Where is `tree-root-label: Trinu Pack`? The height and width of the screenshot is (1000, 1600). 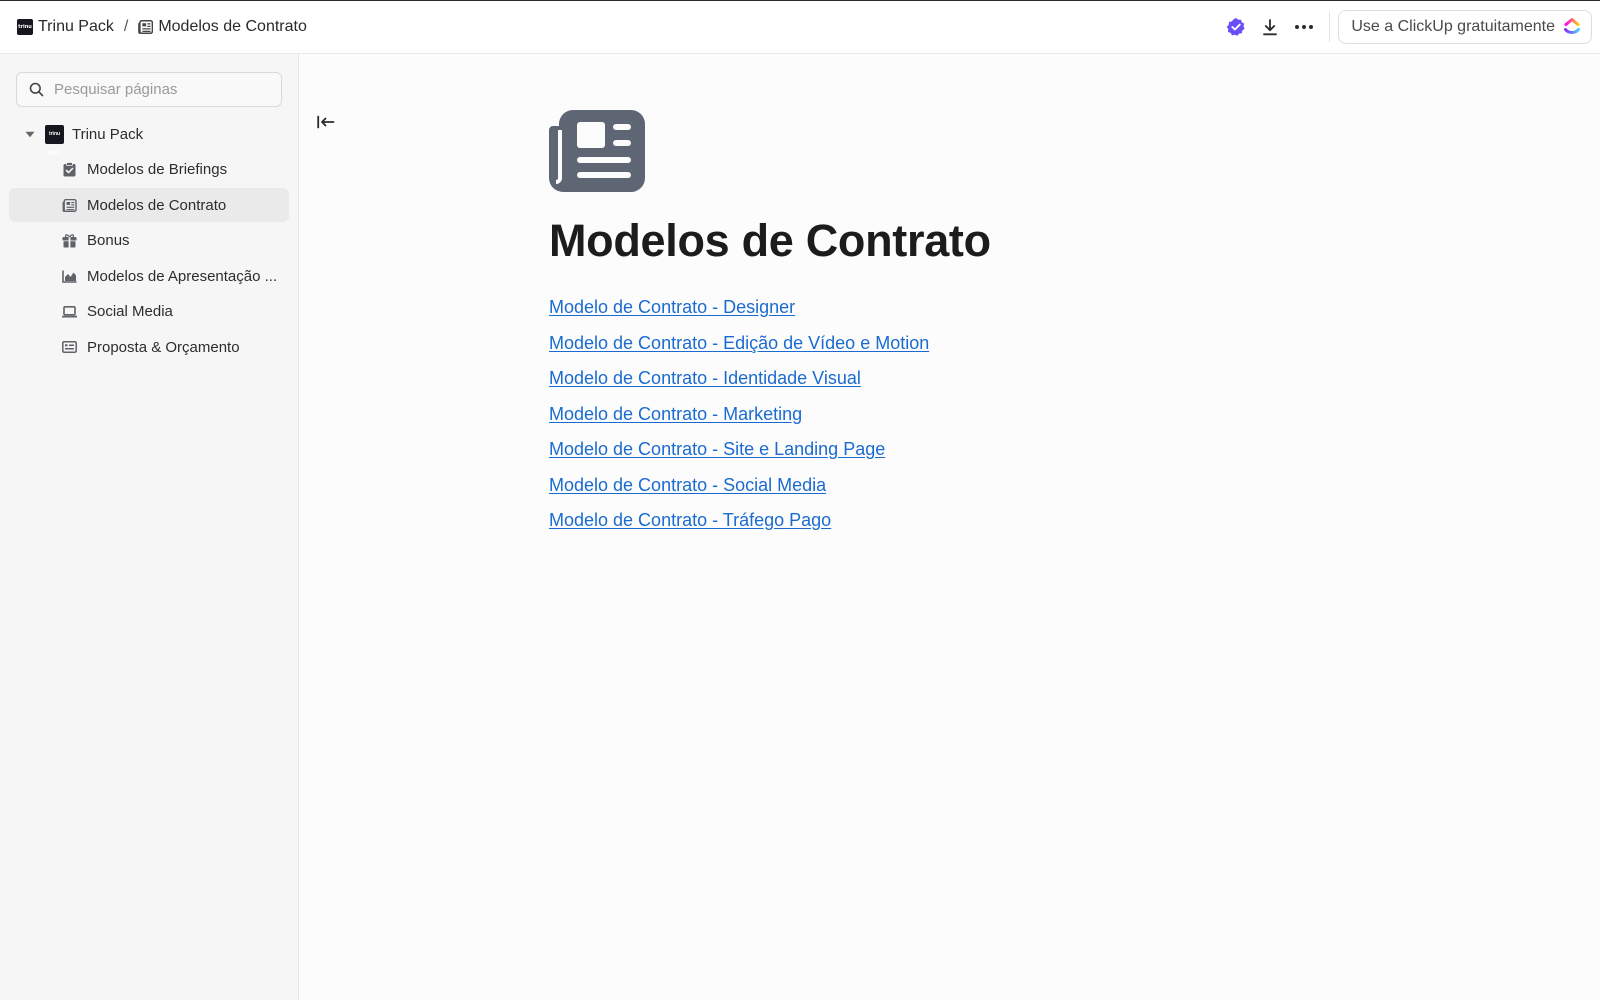
tree-root-label: Trinu Pack is located at coordinates (108, 134).